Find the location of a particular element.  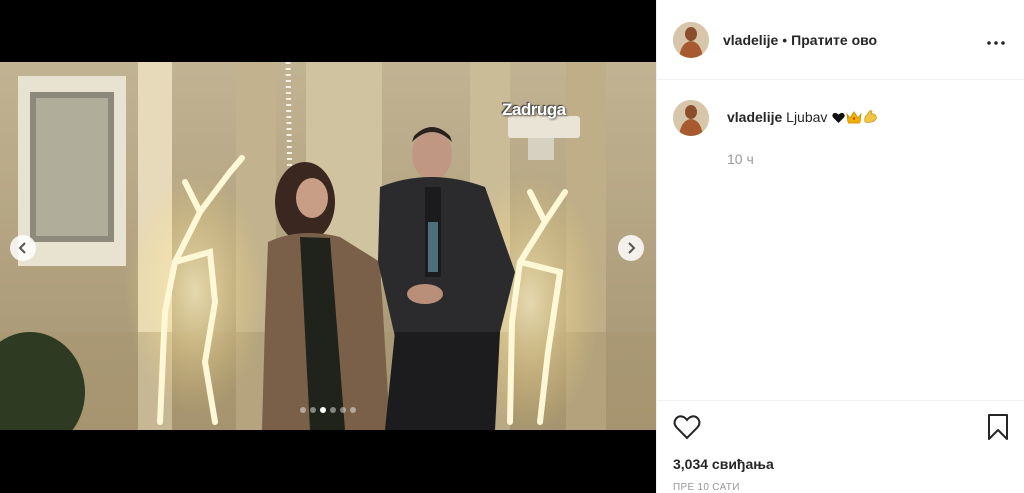

more-horizontal-icon is located at coordinates (996, 43).